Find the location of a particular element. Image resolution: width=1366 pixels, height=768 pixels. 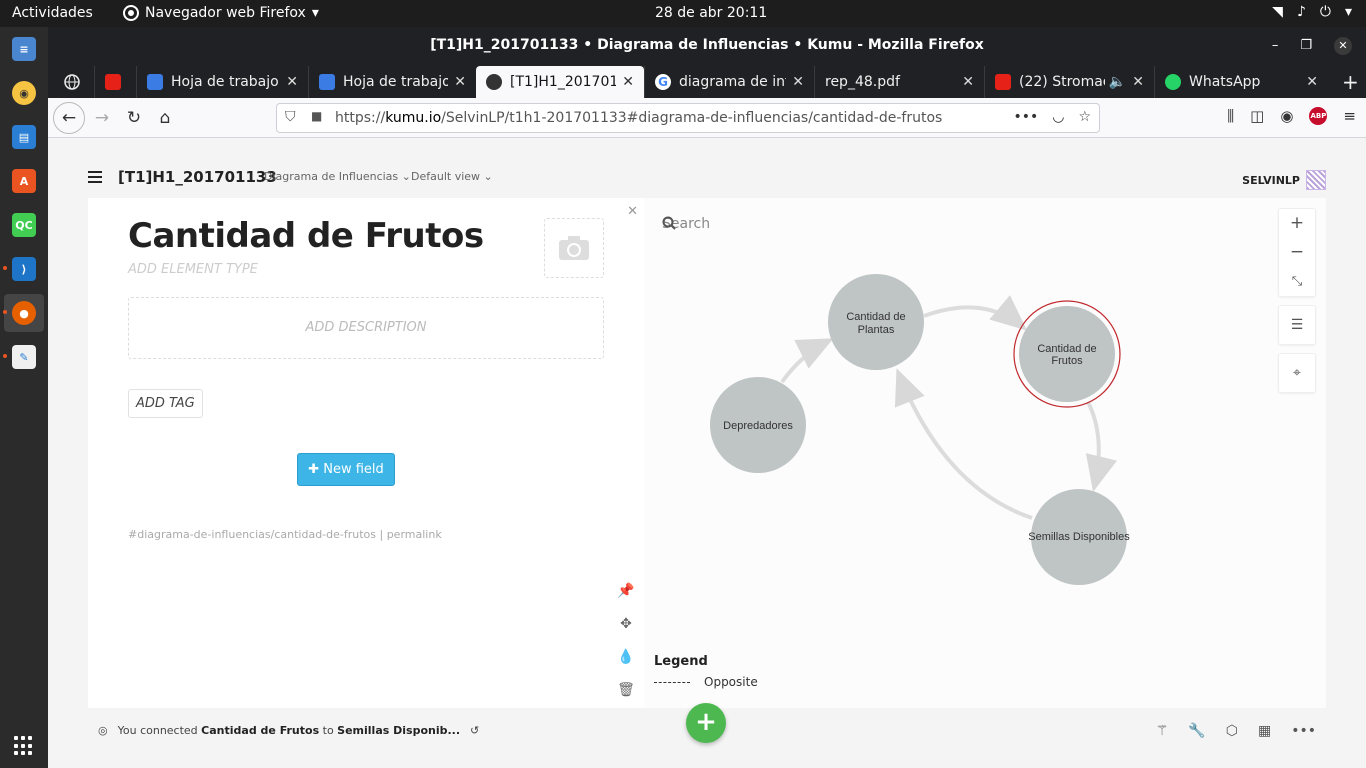

zoom-out-button: − is located at coordinates (1297, 252).